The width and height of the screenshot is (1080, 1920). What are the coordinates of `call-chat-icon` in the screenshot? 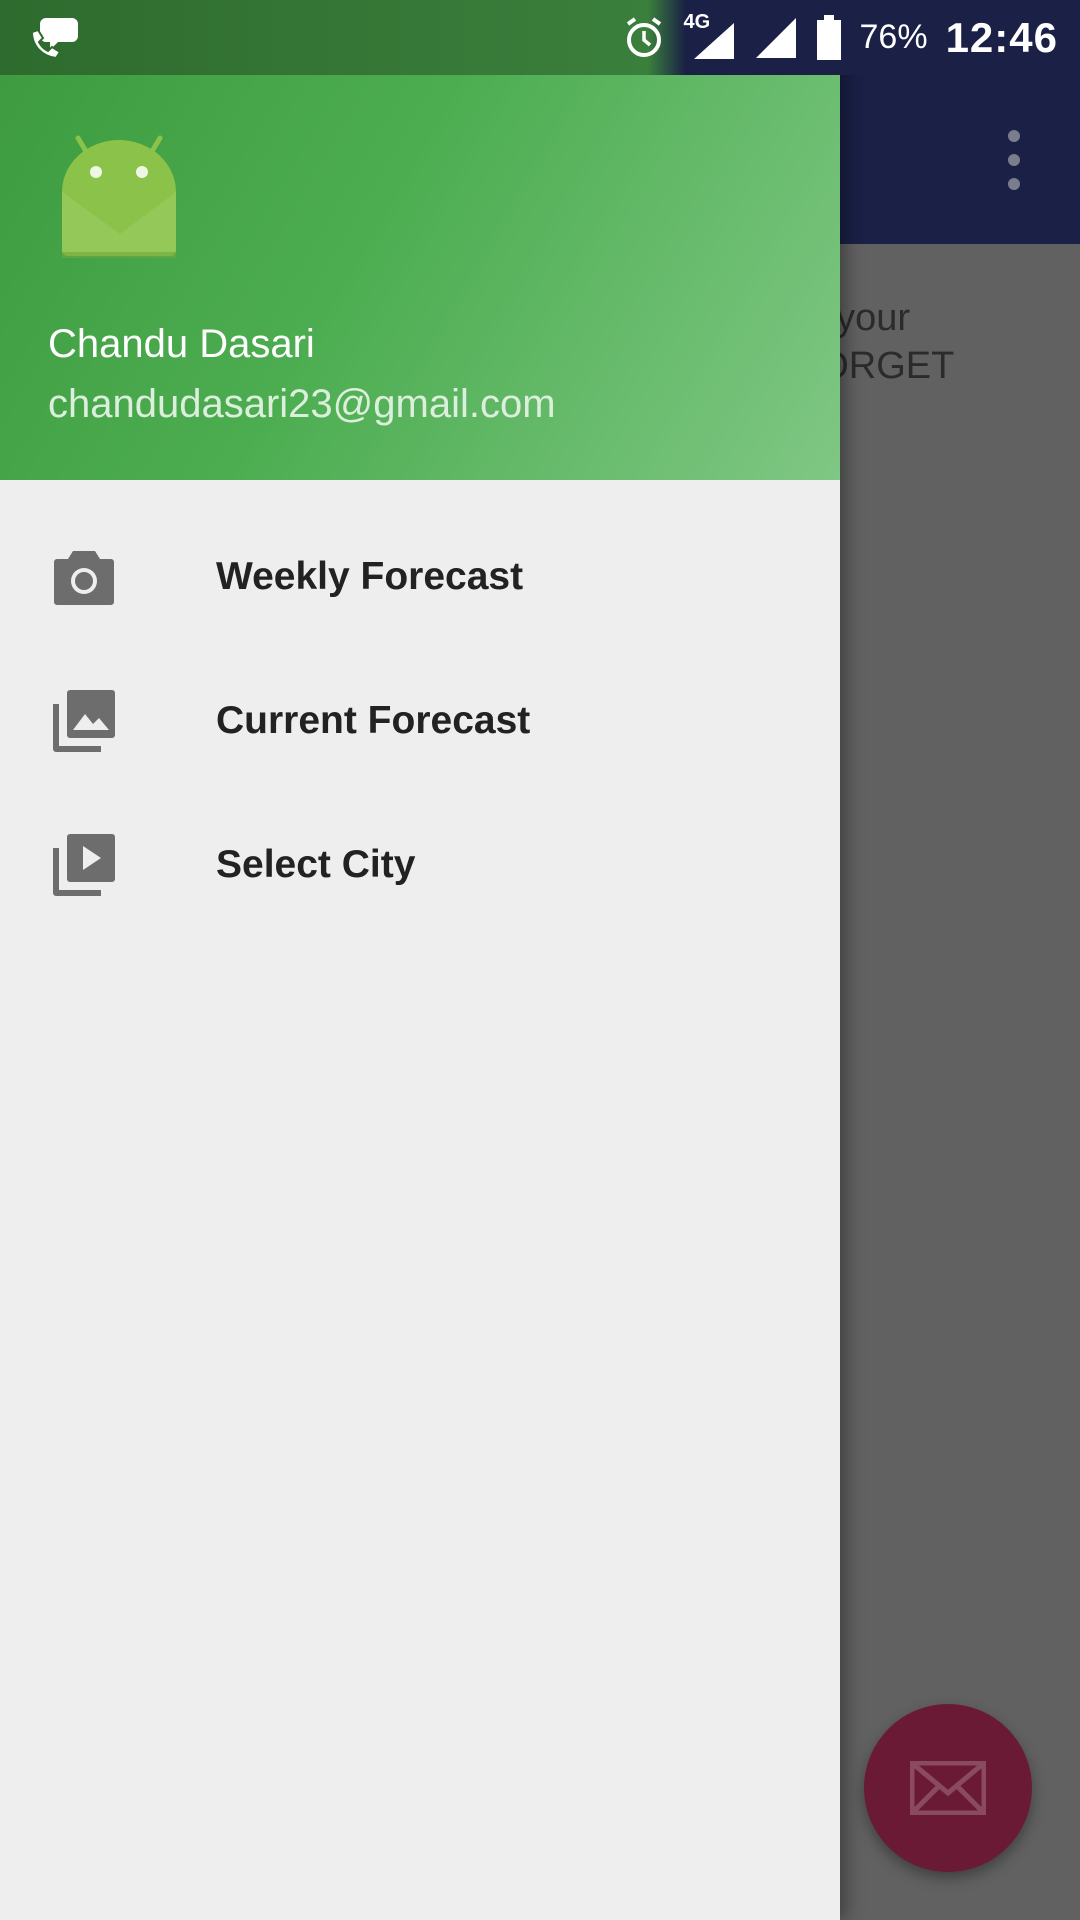 It's located at (54, 39).